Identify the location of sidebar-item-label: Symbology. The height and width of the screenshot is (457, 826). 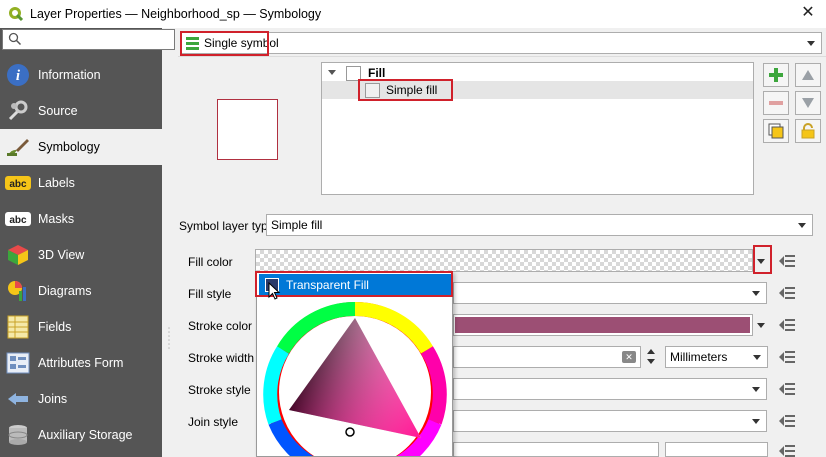
(69, 147).